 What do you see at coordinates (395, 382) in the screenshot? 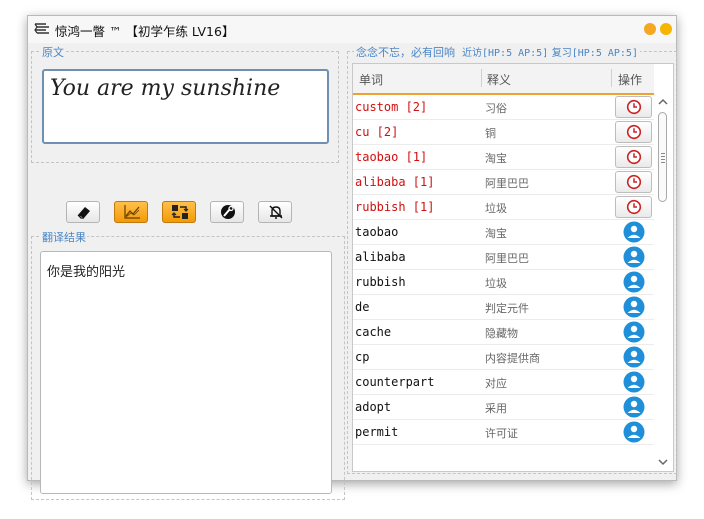
I see `word-cell: counterpart` at bounding box center [395, 382].